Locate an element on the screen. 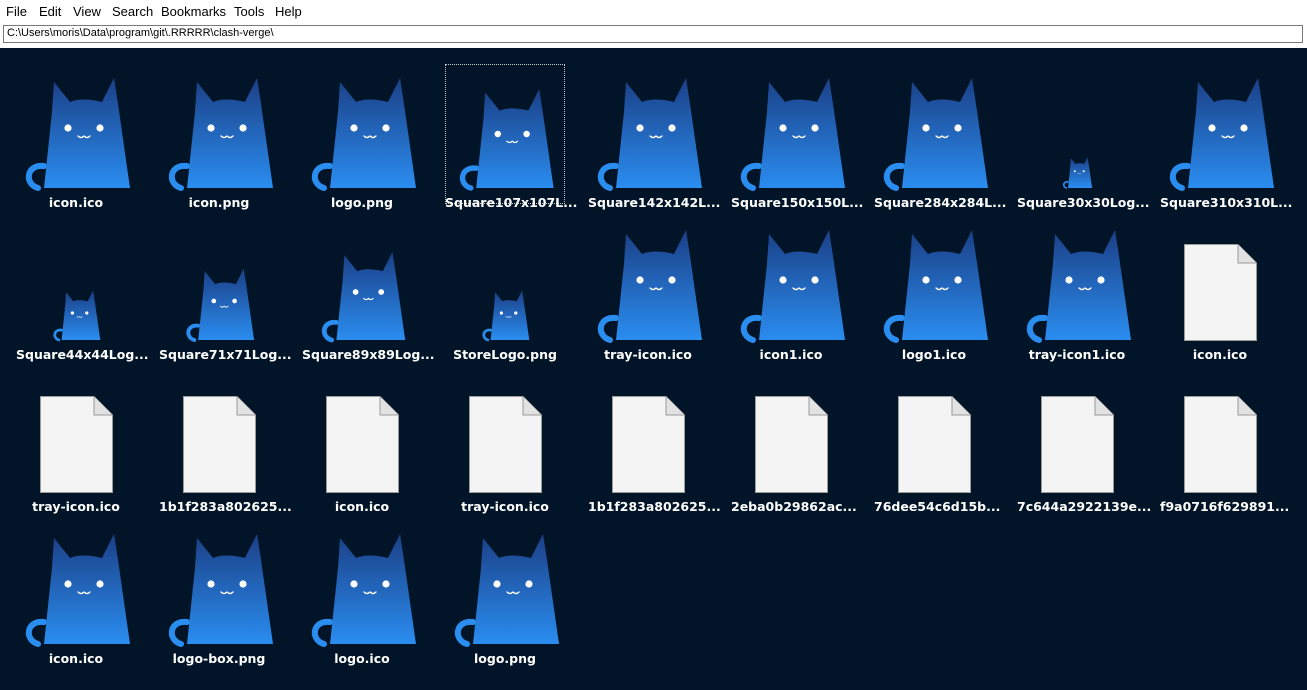 The image size is (1307, 690). menu-edit: Edit is located at coordinates (50, 11).